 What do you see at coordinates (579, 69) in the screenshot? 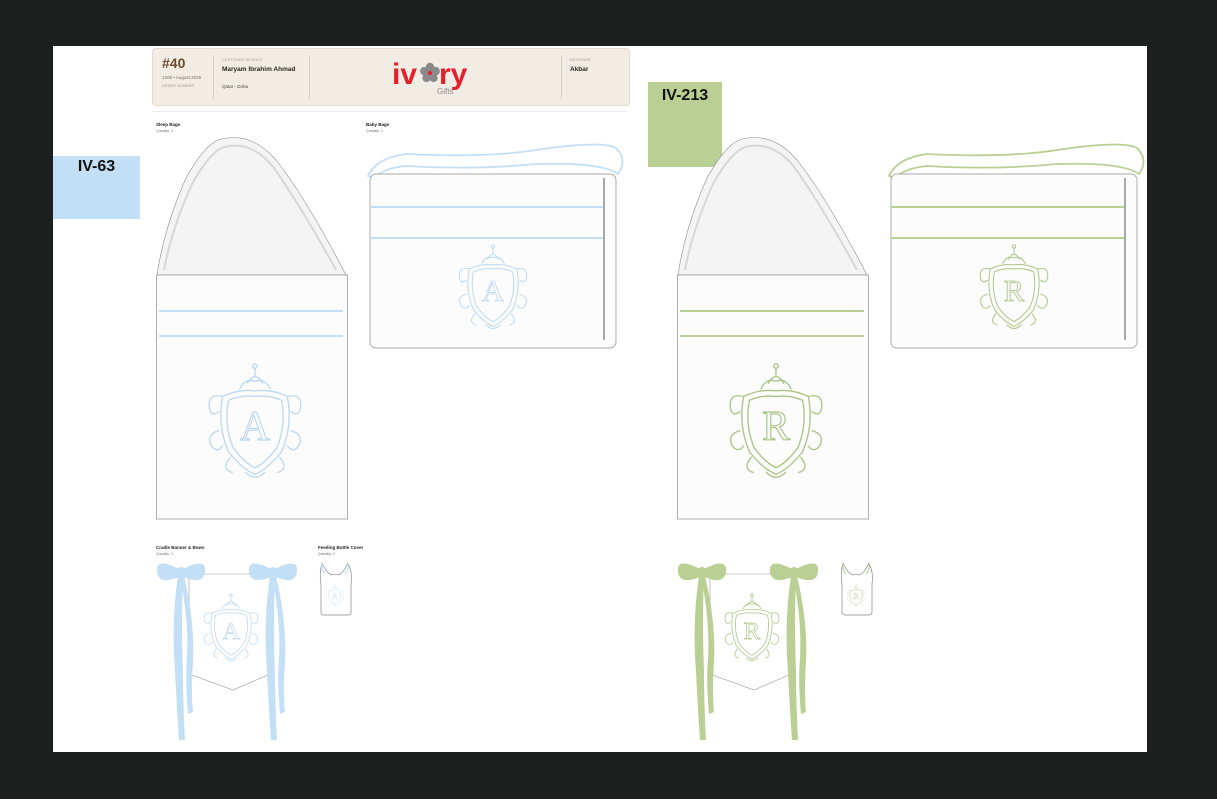
I see `designer-name: Akbar` at bounding box center [579, 69].